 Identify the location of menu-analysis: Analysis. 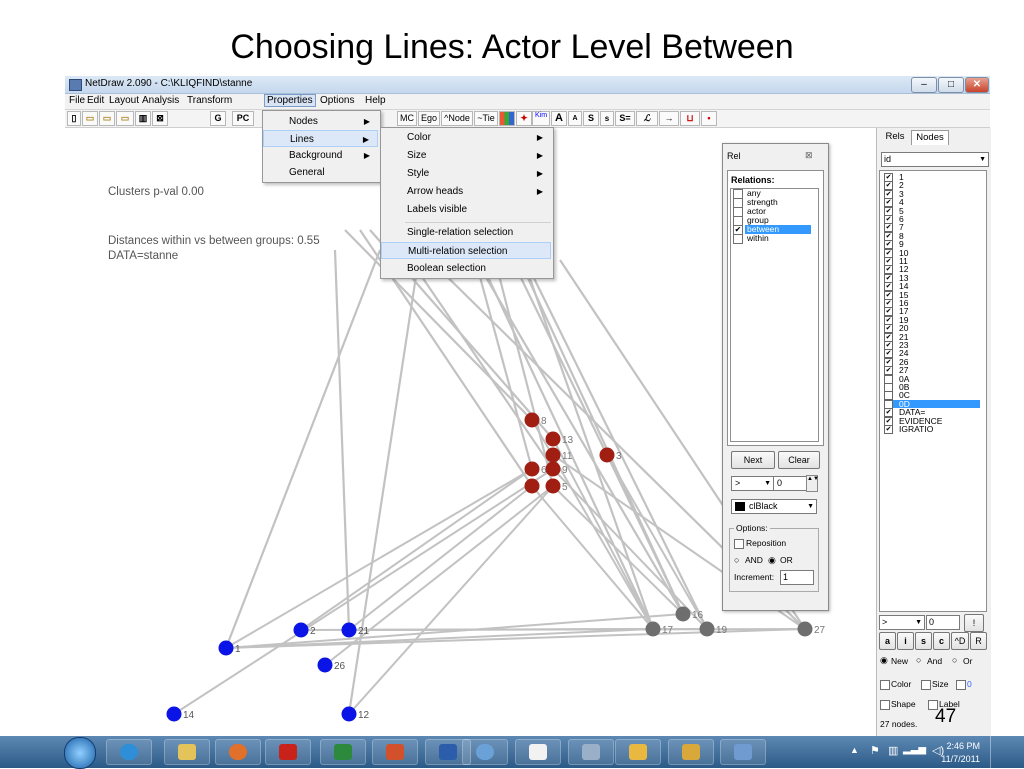
(160, 100).